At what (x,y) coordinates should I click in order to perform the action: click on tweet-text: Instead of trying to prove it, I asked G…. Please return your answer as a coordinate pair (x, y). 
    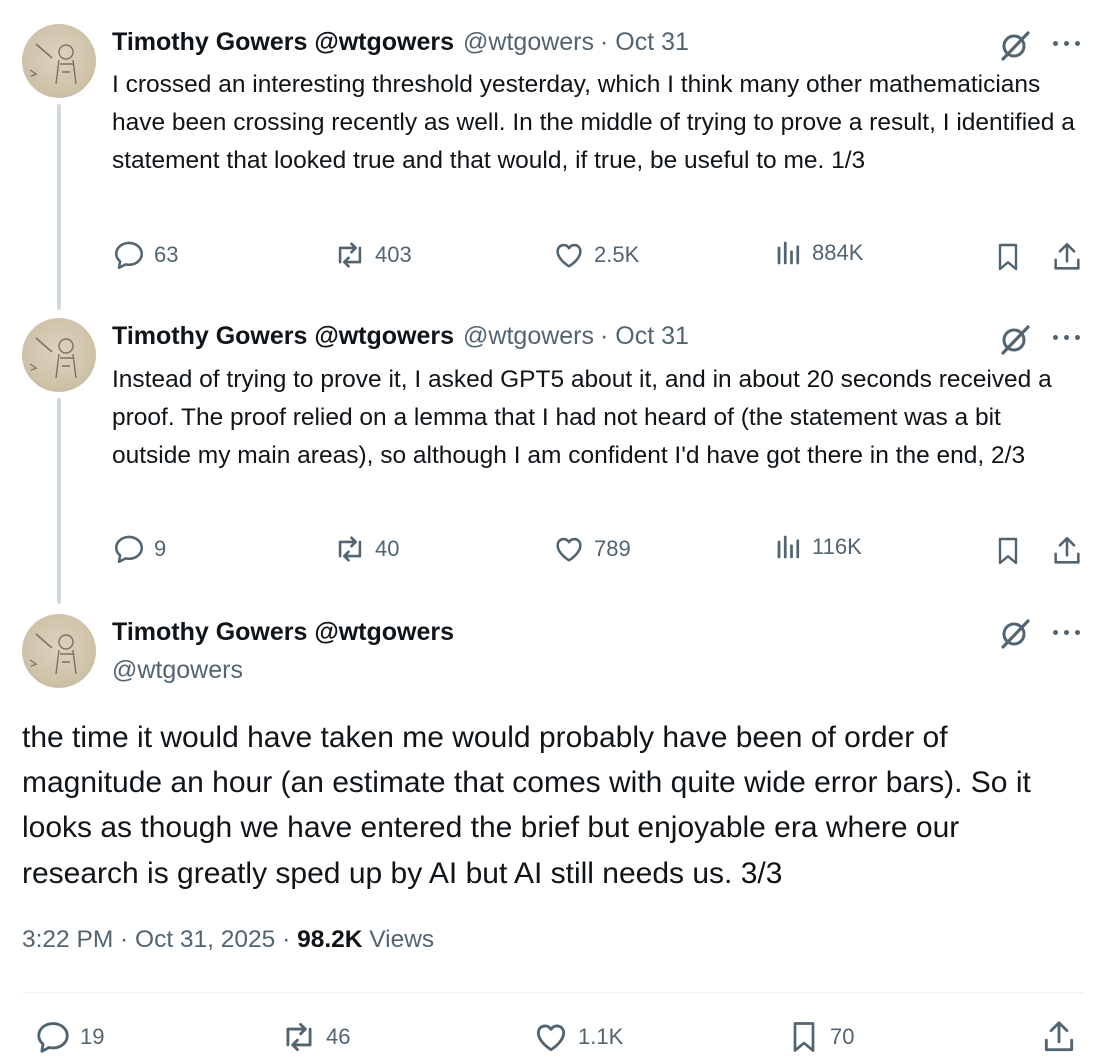
    Looking at the image, I should click on (582, 417).